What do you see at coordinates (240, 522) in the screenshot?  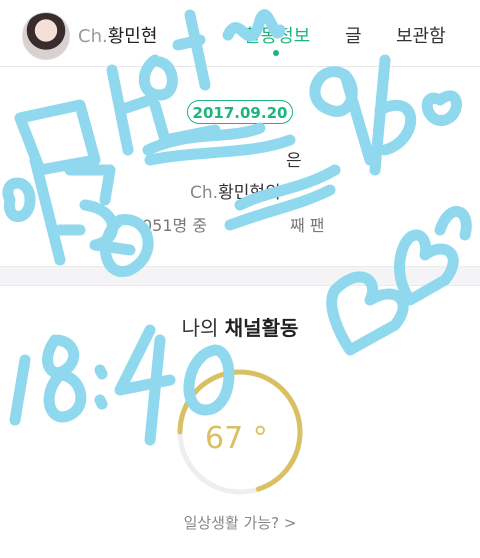 I see `daily-life-link: 일상생활 가능? >` at bounding box center [240, 522].